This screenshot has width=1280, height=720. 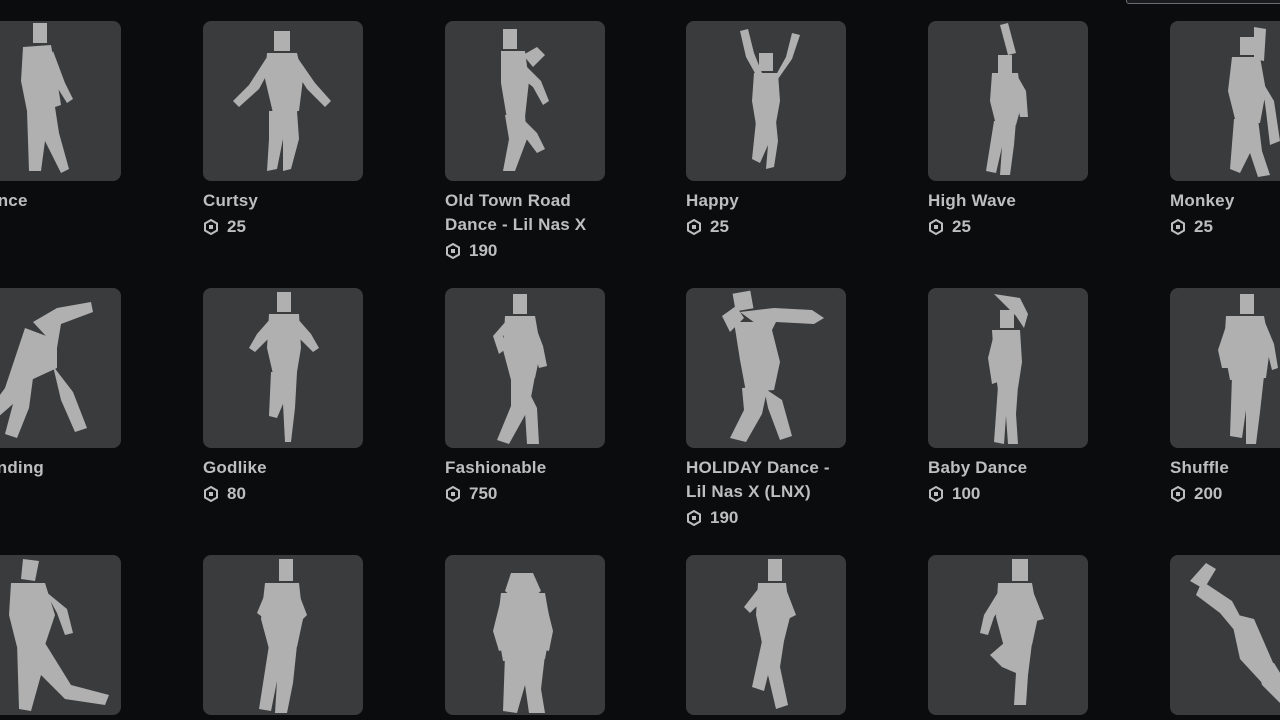 I want to click on item-price-value: 200, so click(x=1208, y=493).